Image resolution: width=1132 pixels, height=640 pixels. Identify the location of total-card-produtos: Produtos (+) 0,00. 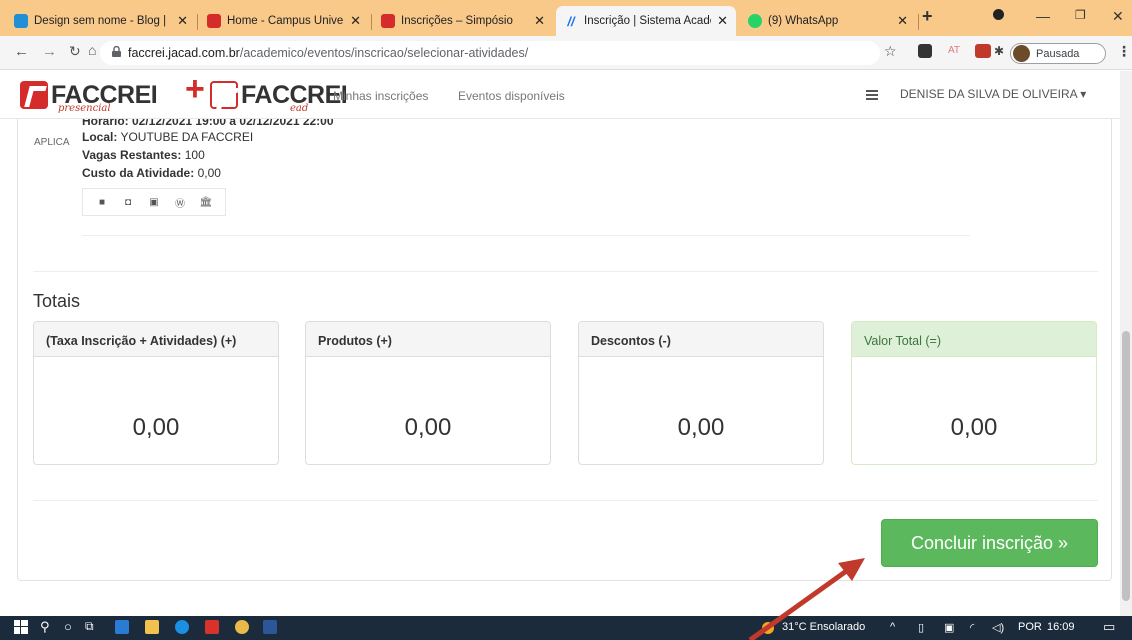
(428, 393).